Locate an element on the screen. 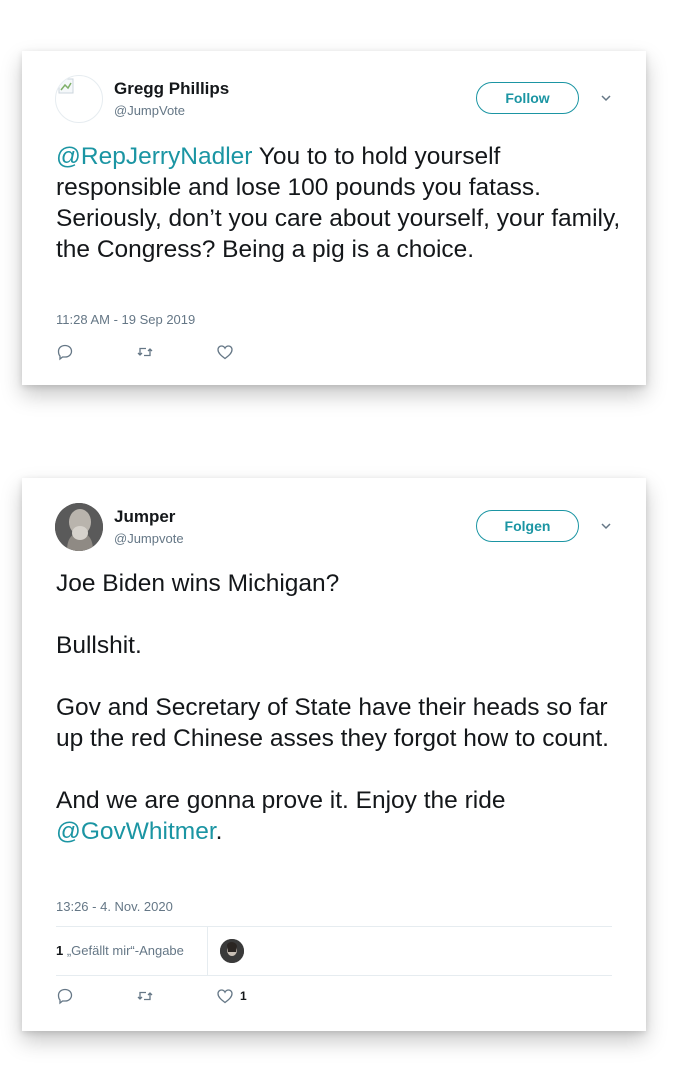 The image size is (686, 1080). follow-button: Folgen is located at coordinates (527, 526).